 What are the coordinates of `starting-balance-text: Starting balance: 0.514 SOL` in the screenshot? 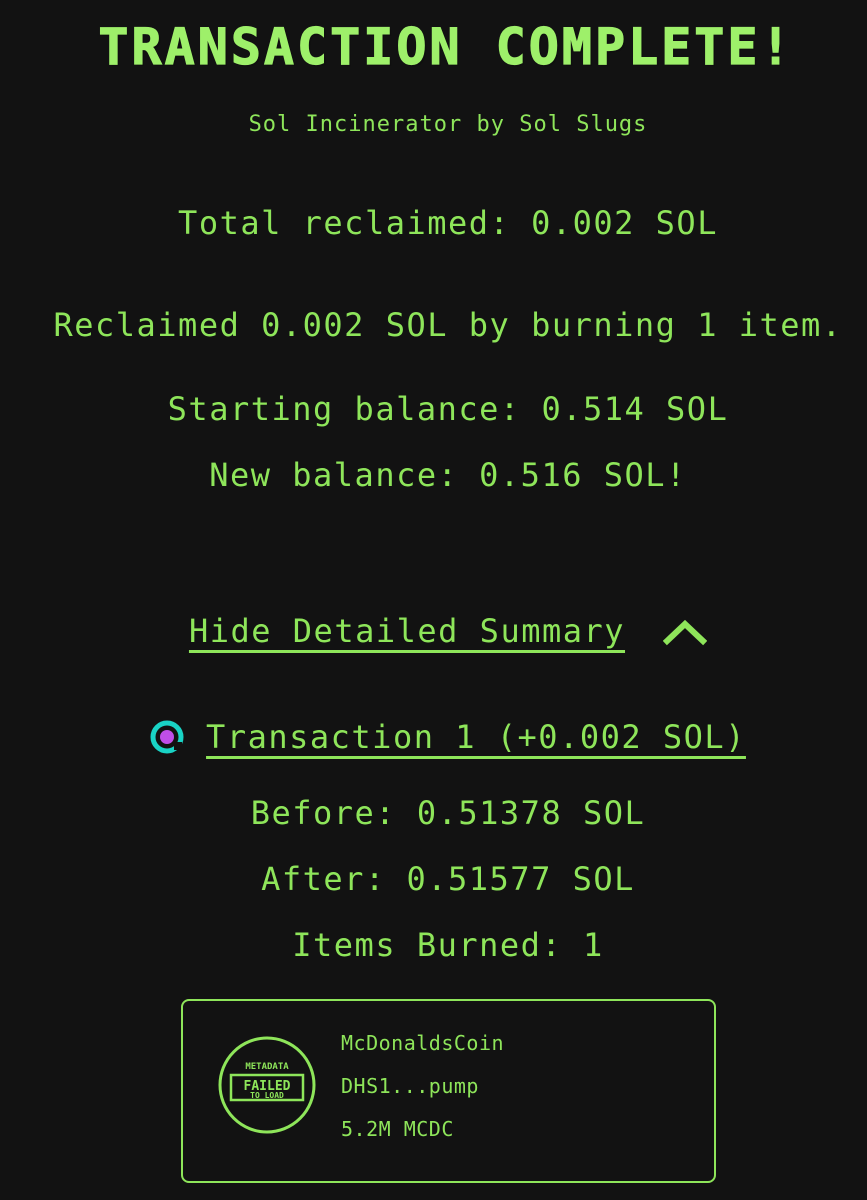 It's located at (448, 409).